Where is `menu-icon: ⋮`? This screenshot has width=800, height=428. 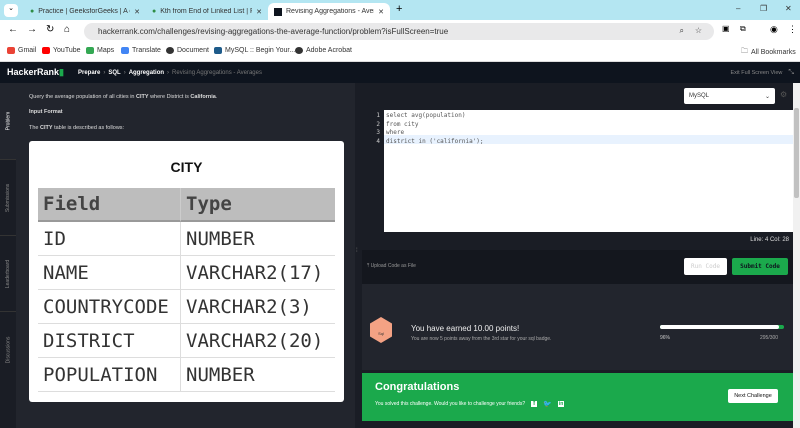 menu-icon: ⋮ is located at coordinates (792, 29).